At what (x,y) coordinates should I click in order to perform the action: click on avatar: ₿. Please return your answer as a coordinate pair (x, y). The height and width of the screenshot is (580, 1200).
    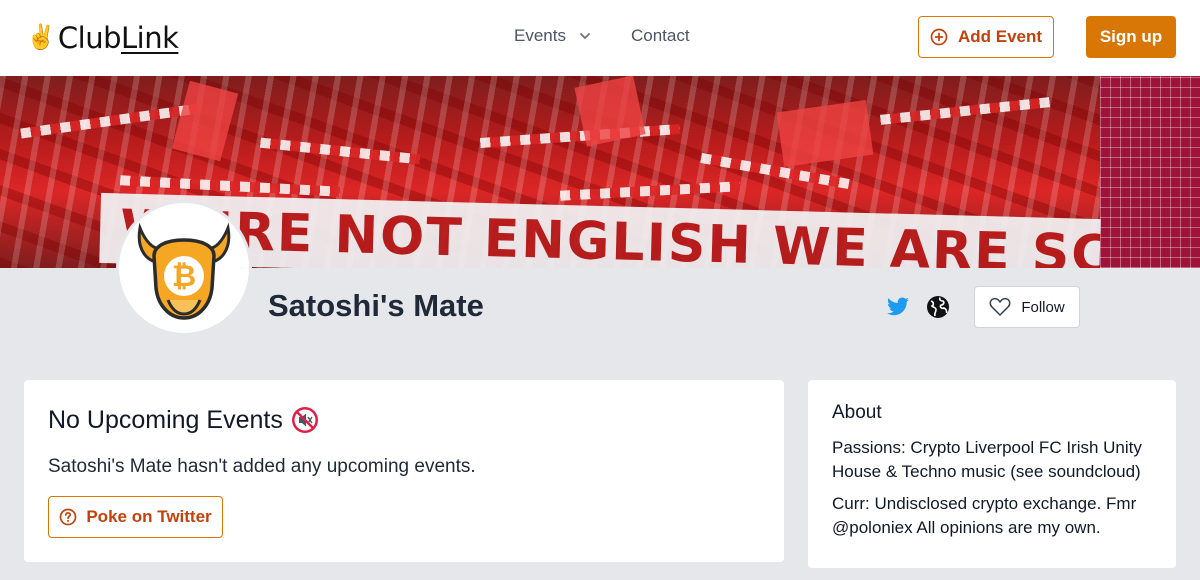
    Looking at the image, I should click on (184, 268).